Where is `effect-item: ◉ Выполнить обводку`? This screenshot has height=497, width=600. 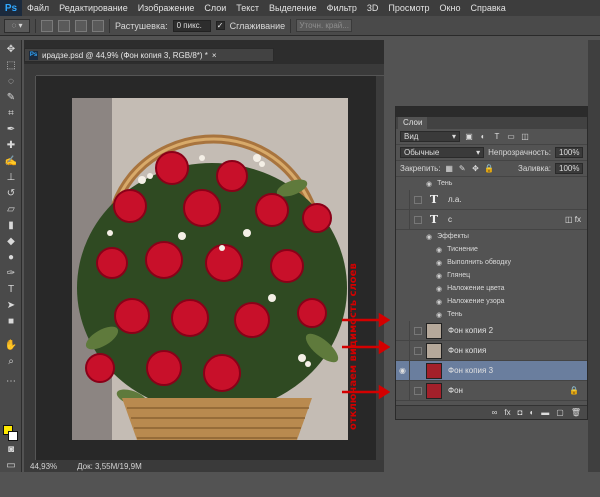
effect-item: ◉ Выполнить обводку is located at coordinates (491, 262).